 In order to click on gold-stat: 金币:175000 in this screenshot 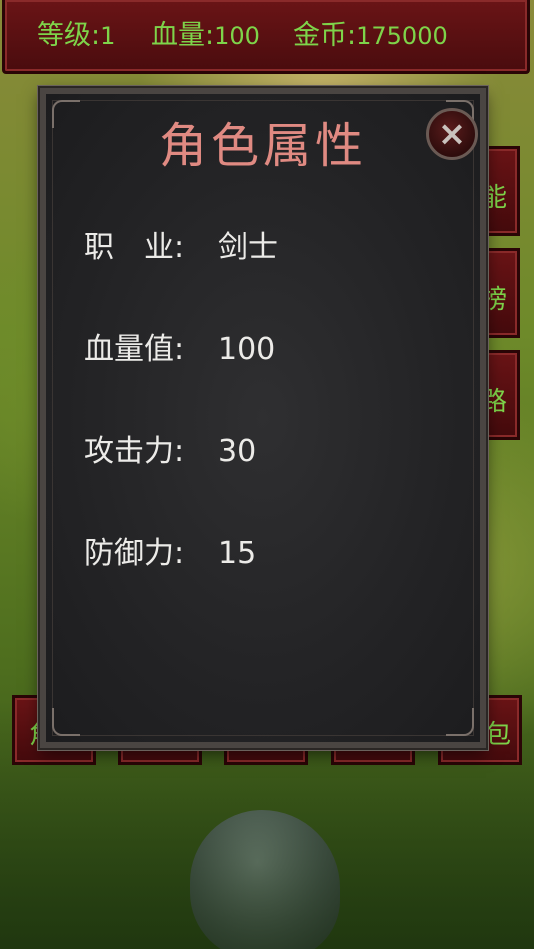, I will do `click(370, 36)`.